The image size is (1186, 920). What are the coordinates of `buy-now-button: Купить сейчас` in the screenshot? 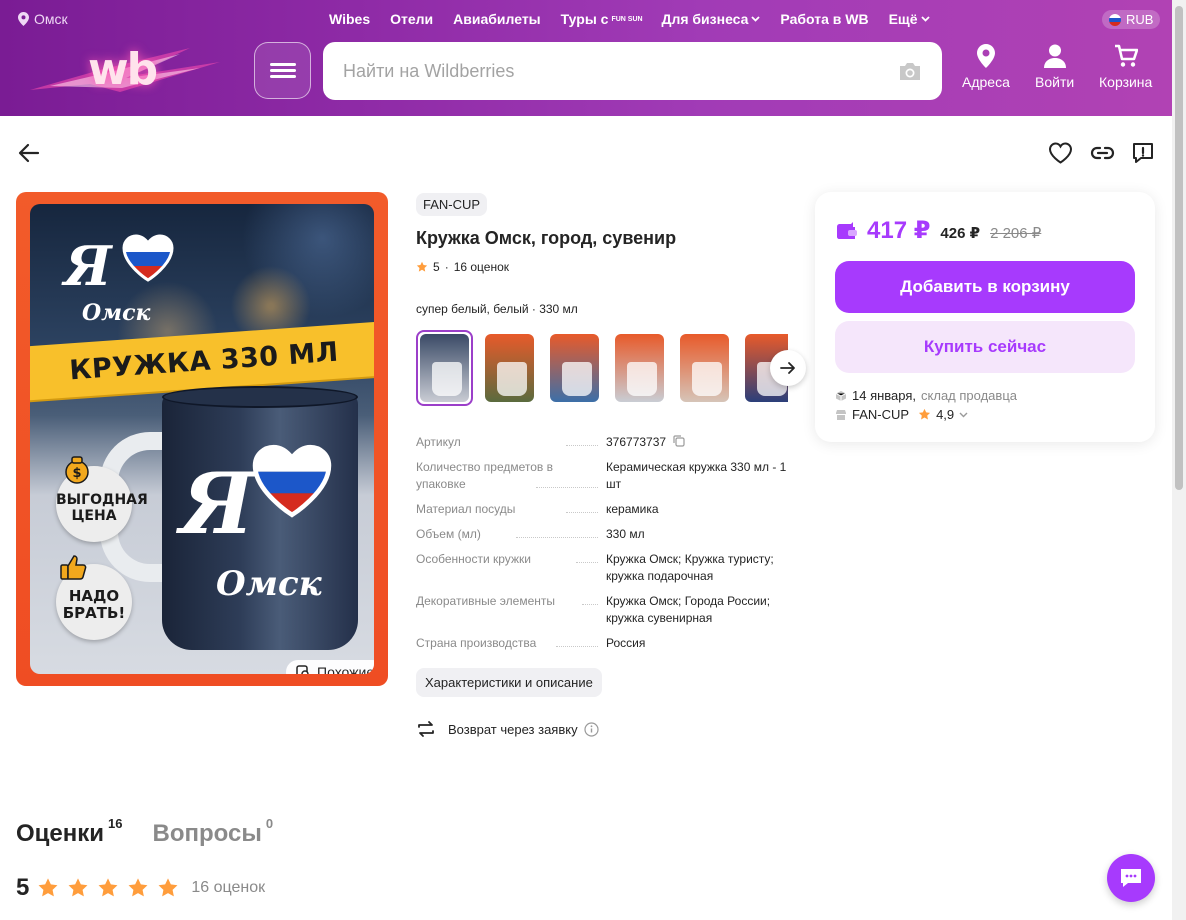 It's located at (985, 347).